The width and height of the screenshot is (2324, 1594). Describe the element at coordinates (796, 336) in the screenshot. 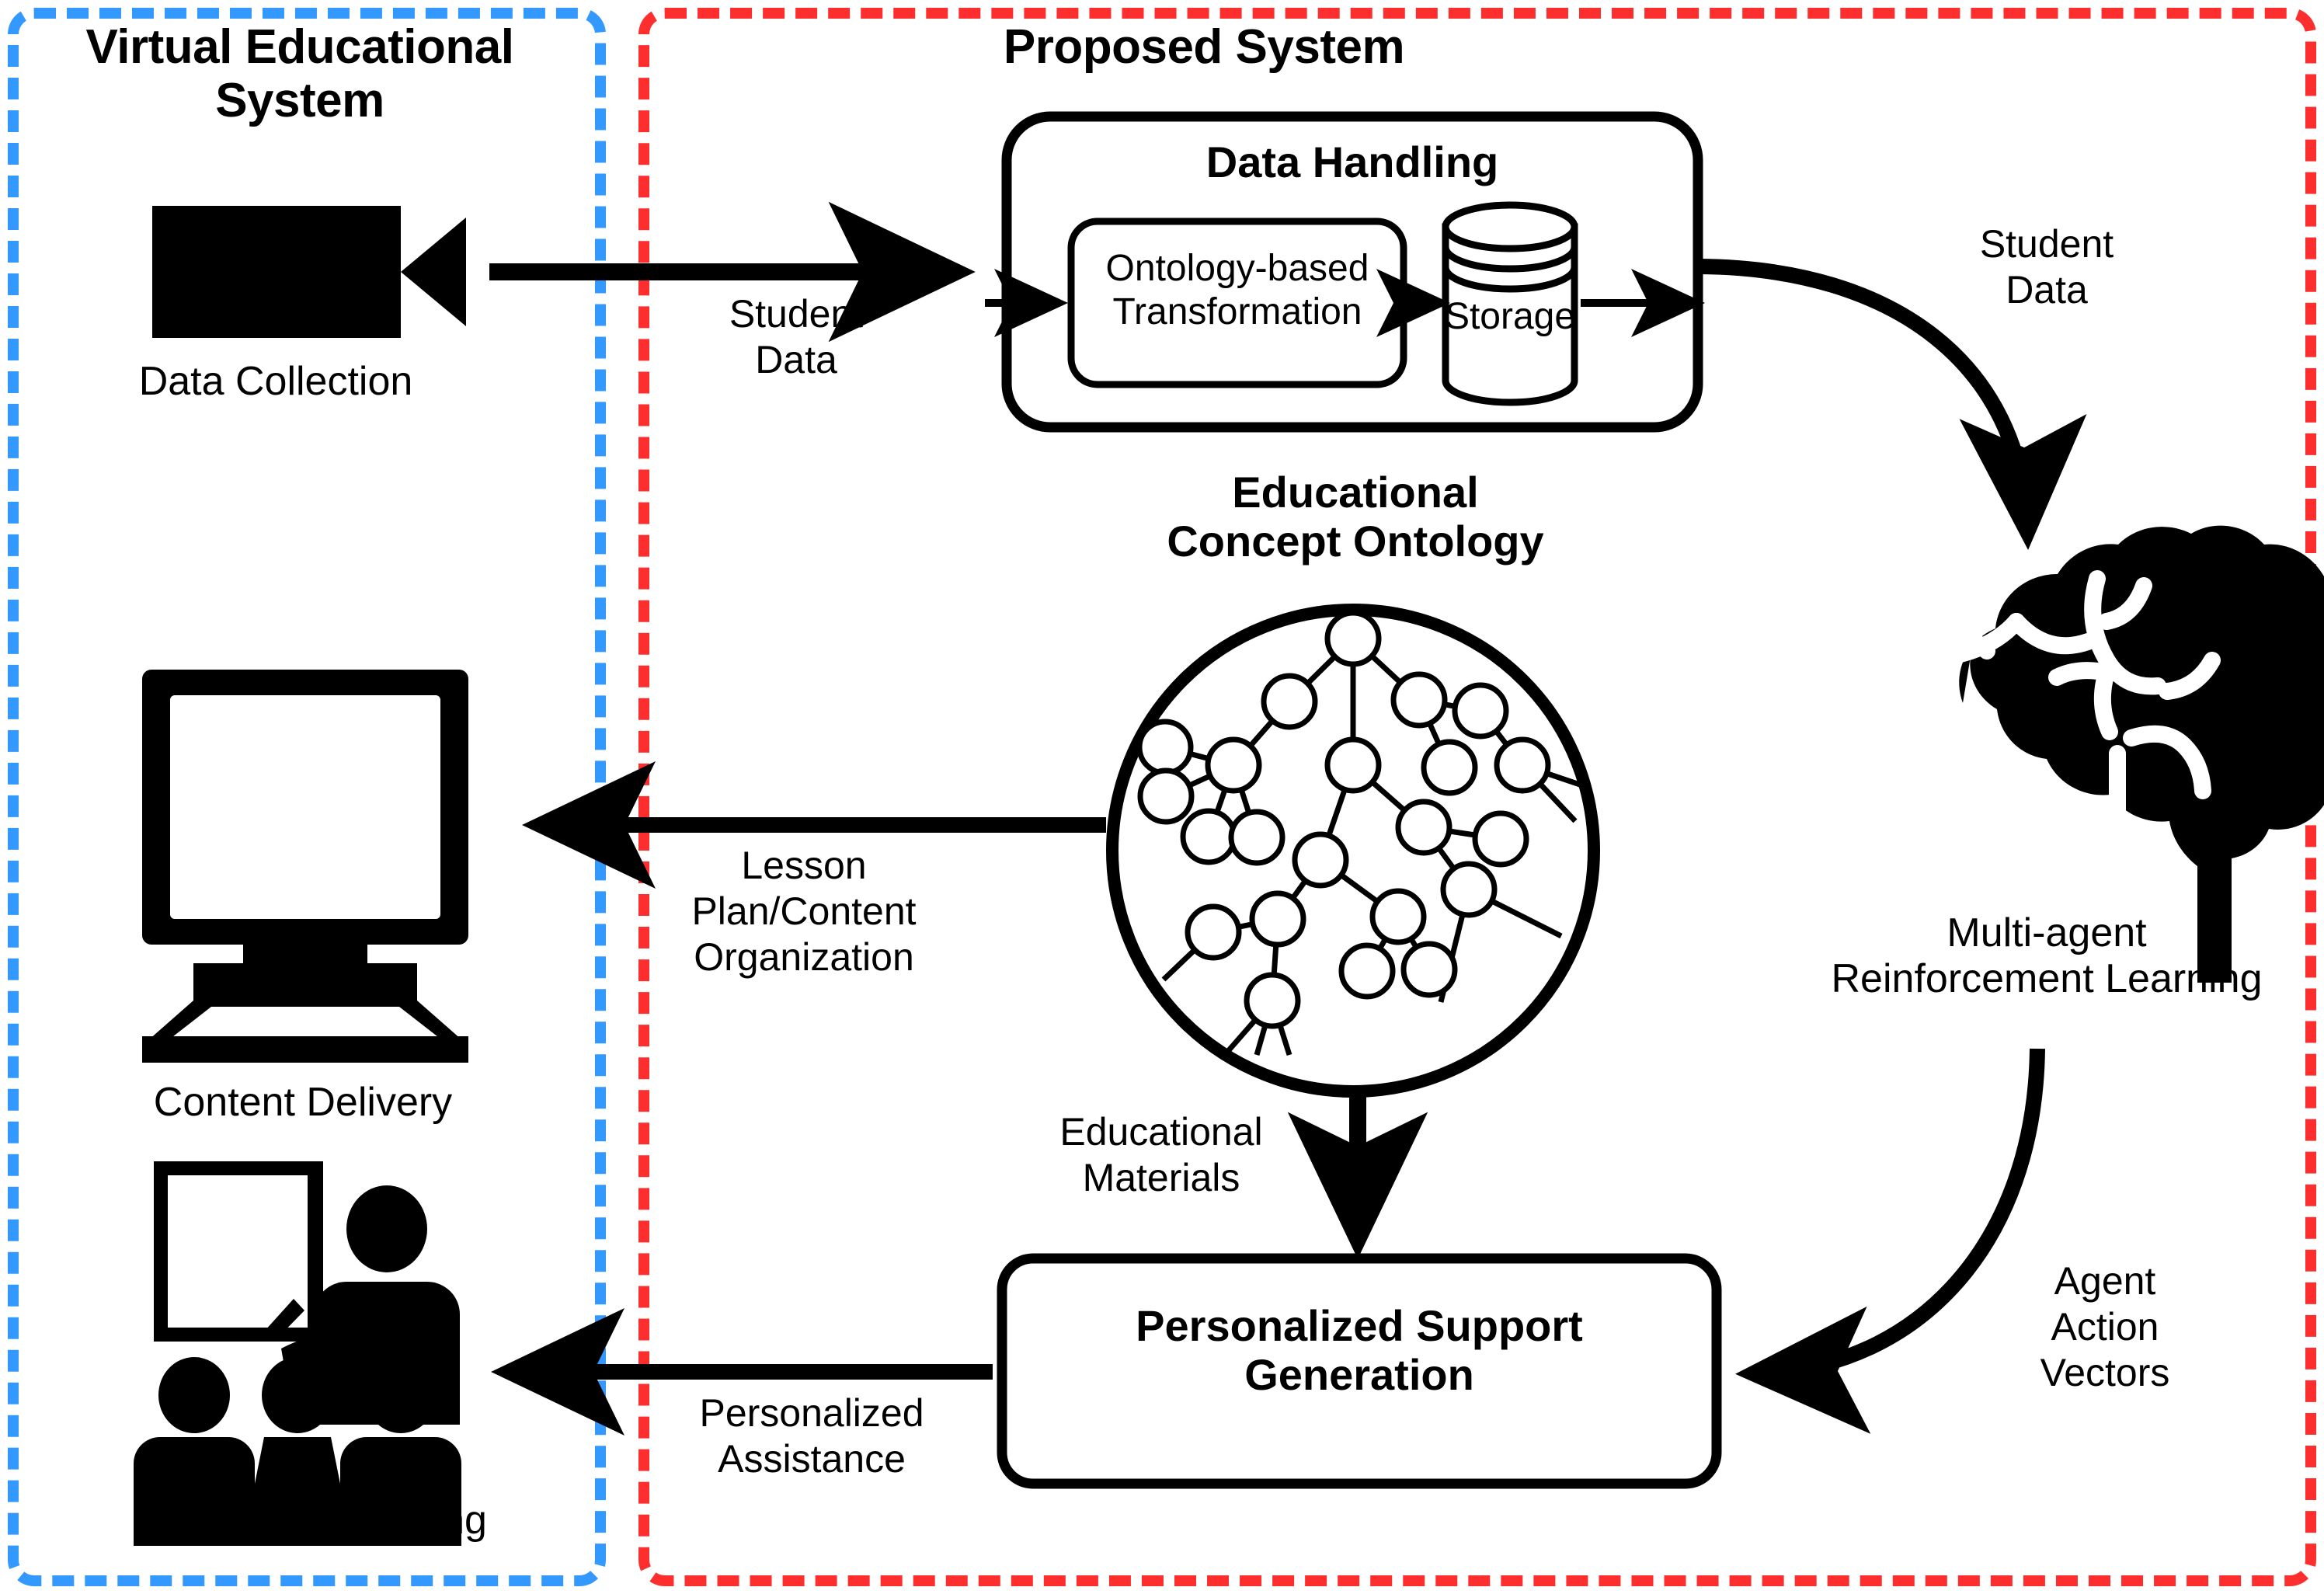

I see `label-student-data-in: Student Data` at that location.